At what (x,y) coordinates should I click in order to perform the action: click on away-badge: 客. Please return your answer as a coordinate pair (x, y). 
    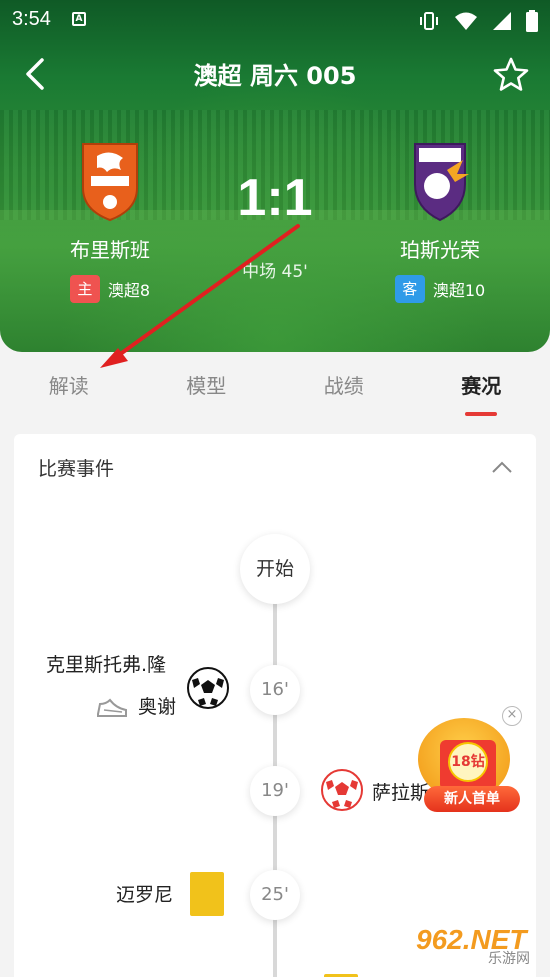
    Looking at the image, I should click on (409, 289).